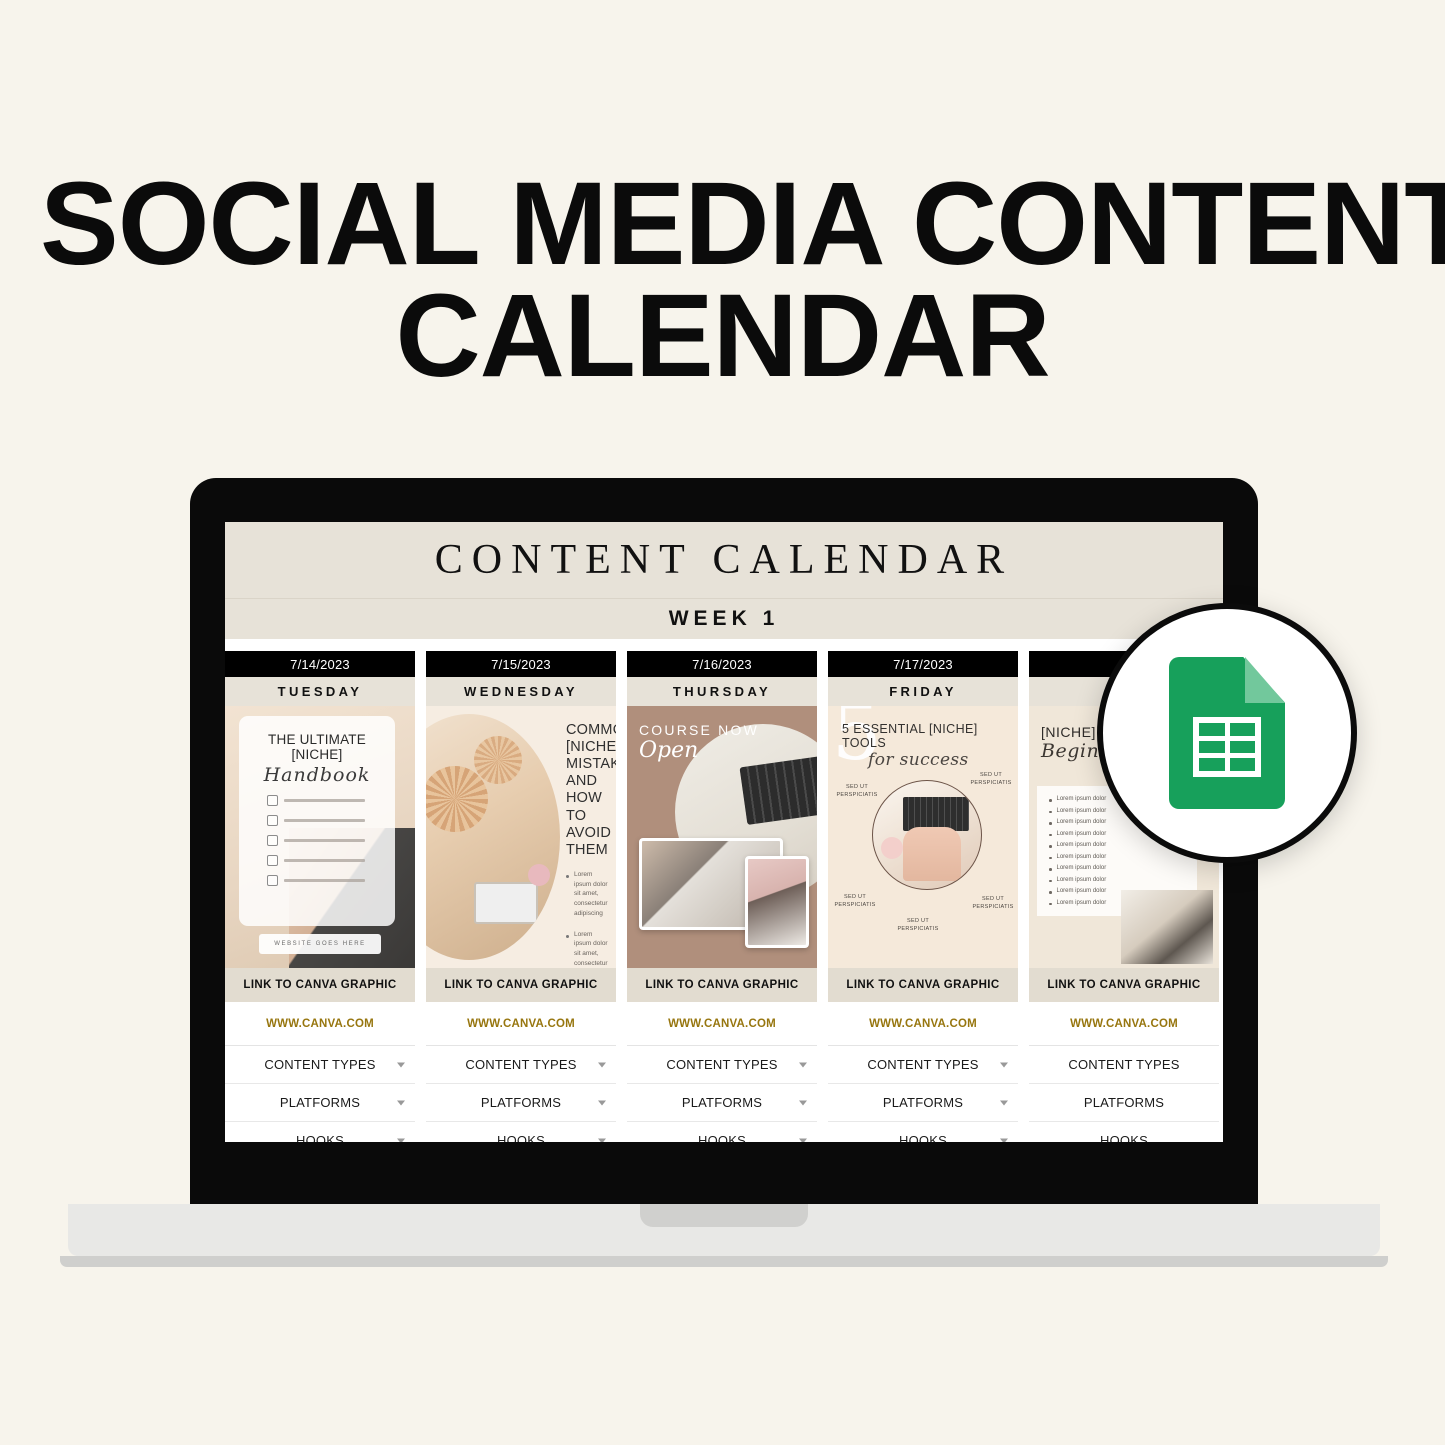 The width and height of the screenshot is (1445, 1445). I want to click on date-cell: 7/17/2023, so click(923, 664).